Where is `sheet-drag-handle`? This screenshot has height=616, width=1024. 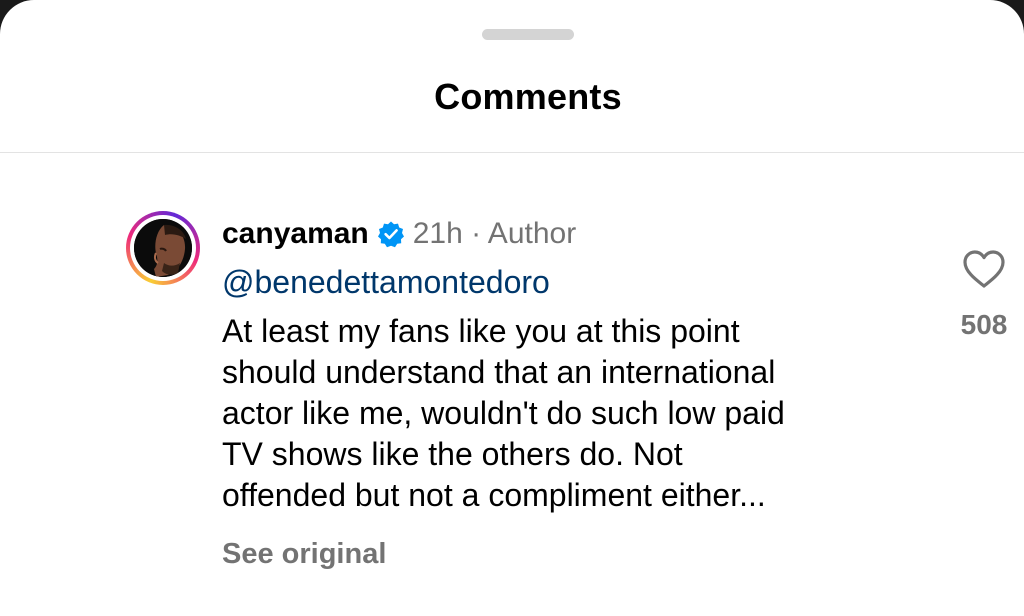
sheet-drag-handle is located at coordinates (528, 34).